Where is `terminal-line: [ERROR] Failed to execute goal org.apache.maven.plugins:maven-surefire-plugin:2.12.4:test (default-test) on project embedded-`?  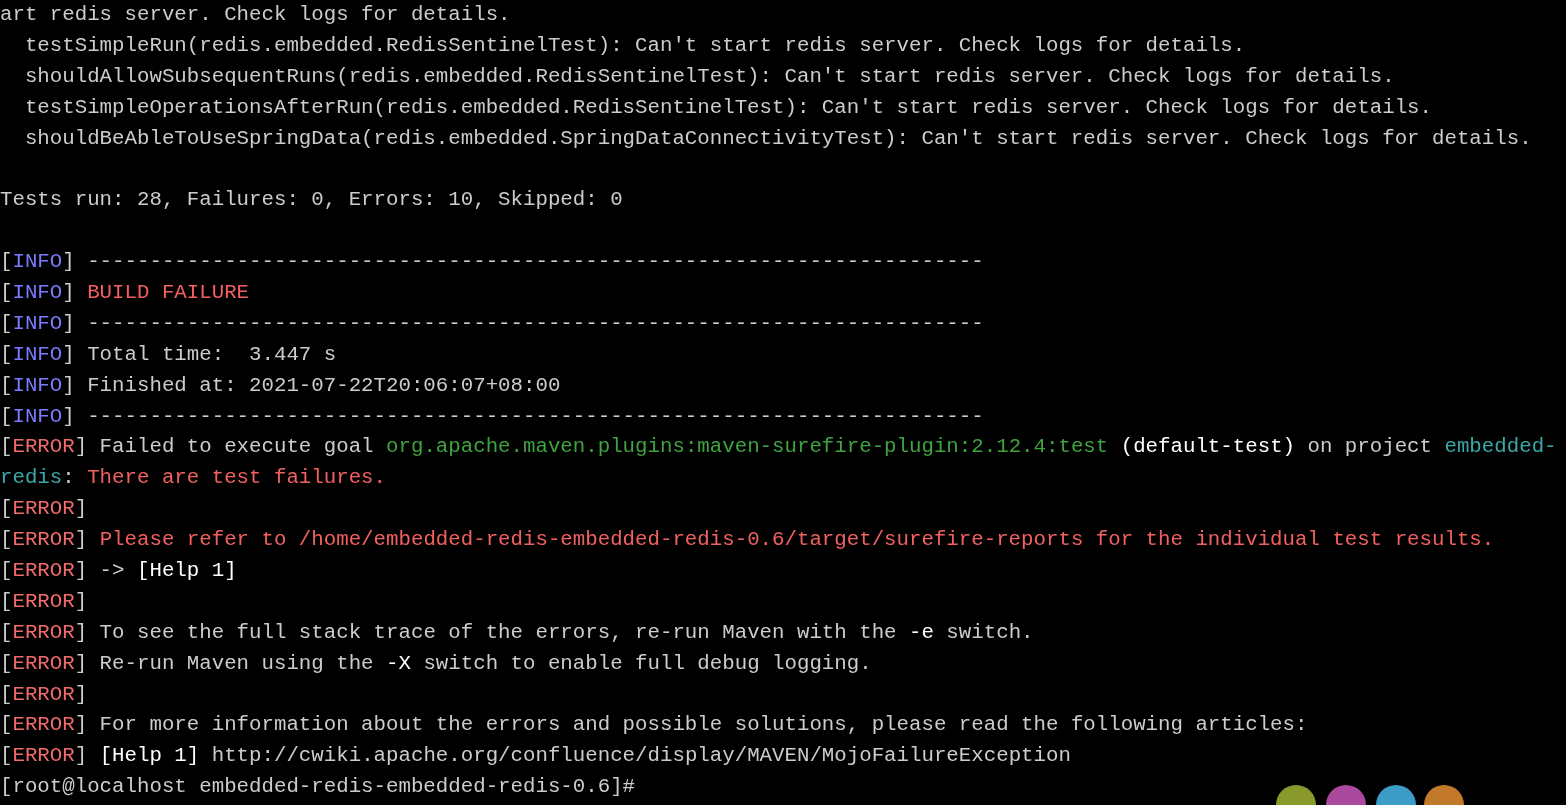
terminal-line: [ERROR] Failed to execute goal org.apache.maven.plugins:maven-surefire-plugin:2.12.4:test (default-test) on project embedded- is located at coordinates (778, 447).